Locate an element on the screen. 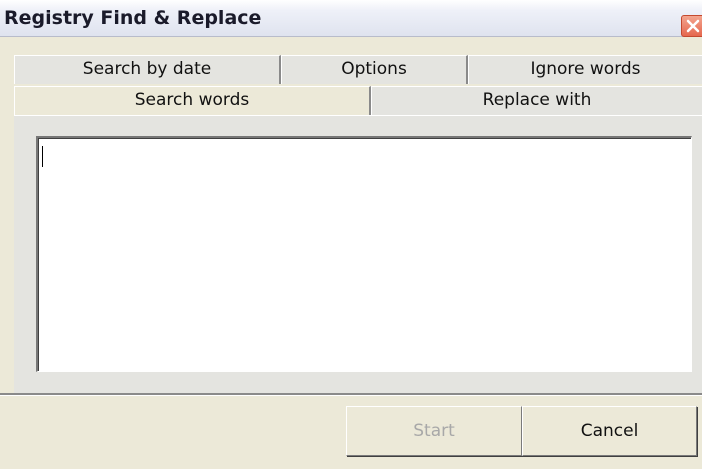 Image resolution: width=702 pixels, height=469 pixels. tab-search-words: Search words is located at coordinates (192, 100).